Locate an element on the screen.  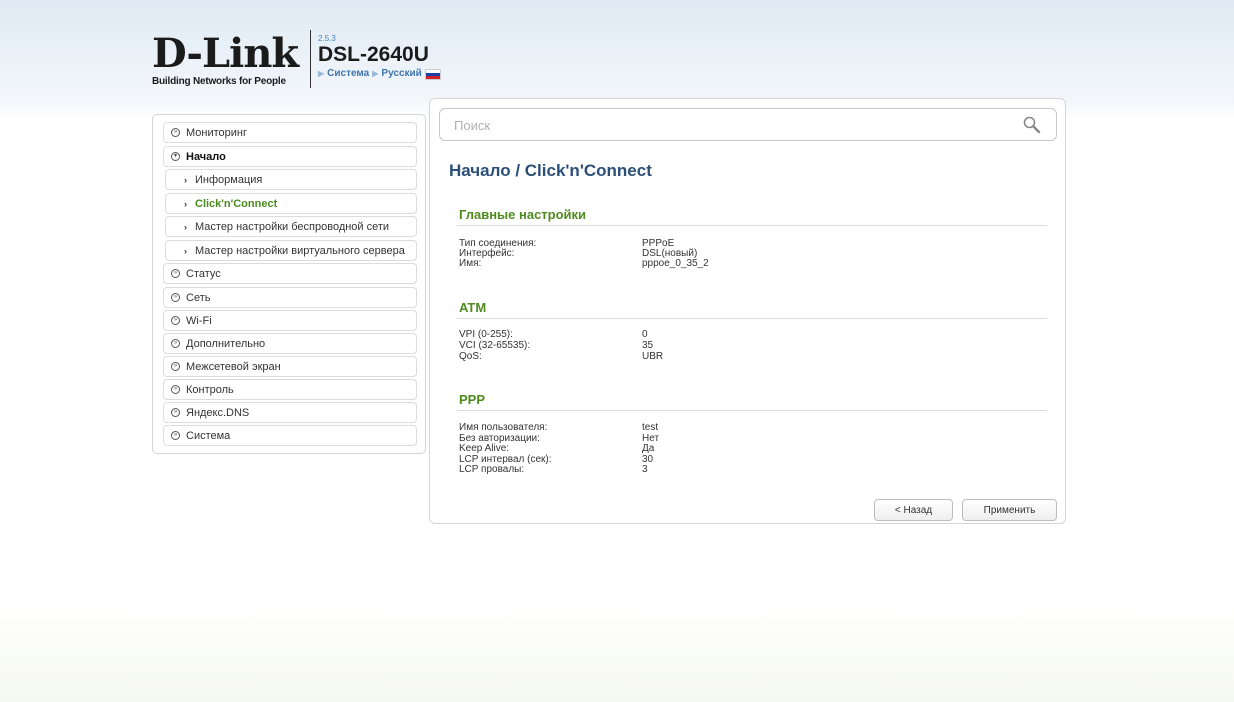
field-value: 0 is located at coordinates (645, 334).